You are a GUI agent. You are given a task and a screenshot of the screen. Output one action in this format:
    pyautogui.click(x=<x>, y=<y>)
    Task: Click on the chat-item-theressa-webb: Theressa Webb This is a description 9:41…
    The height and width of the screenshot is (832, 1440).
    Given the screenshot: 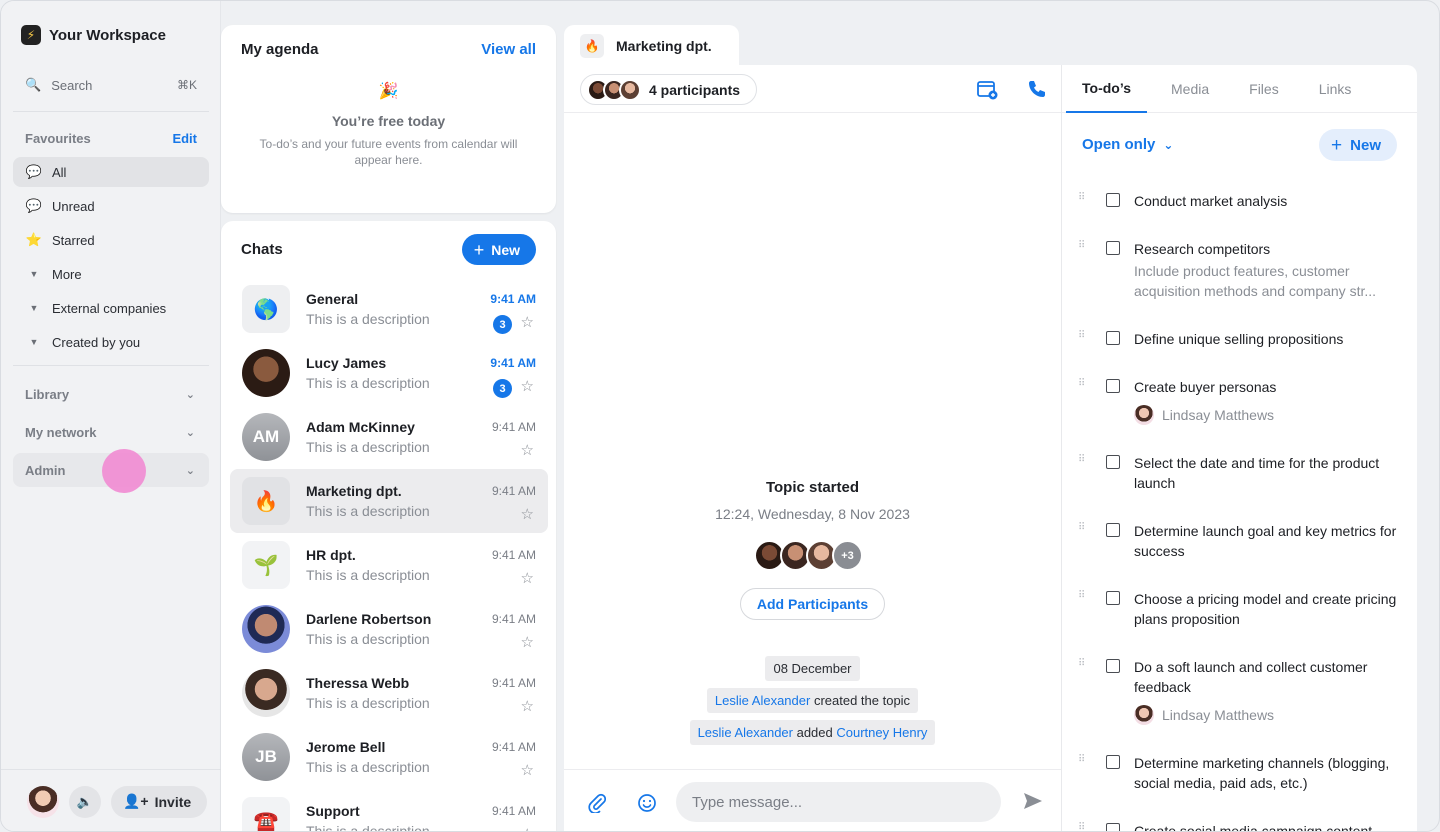 What is the action you would take?
    pyautogui.click(x=389, y=693)
    